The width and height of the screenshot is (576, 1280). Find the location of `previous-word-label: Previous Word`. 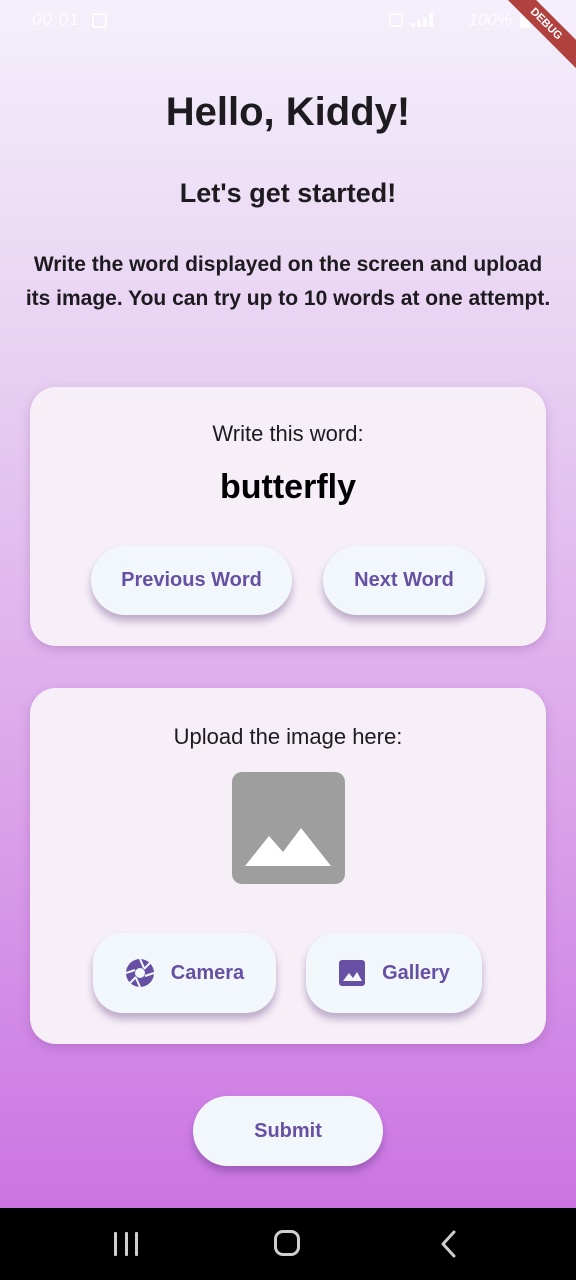

previous-word-label: Previous Word is located at coordinates (191, 580).